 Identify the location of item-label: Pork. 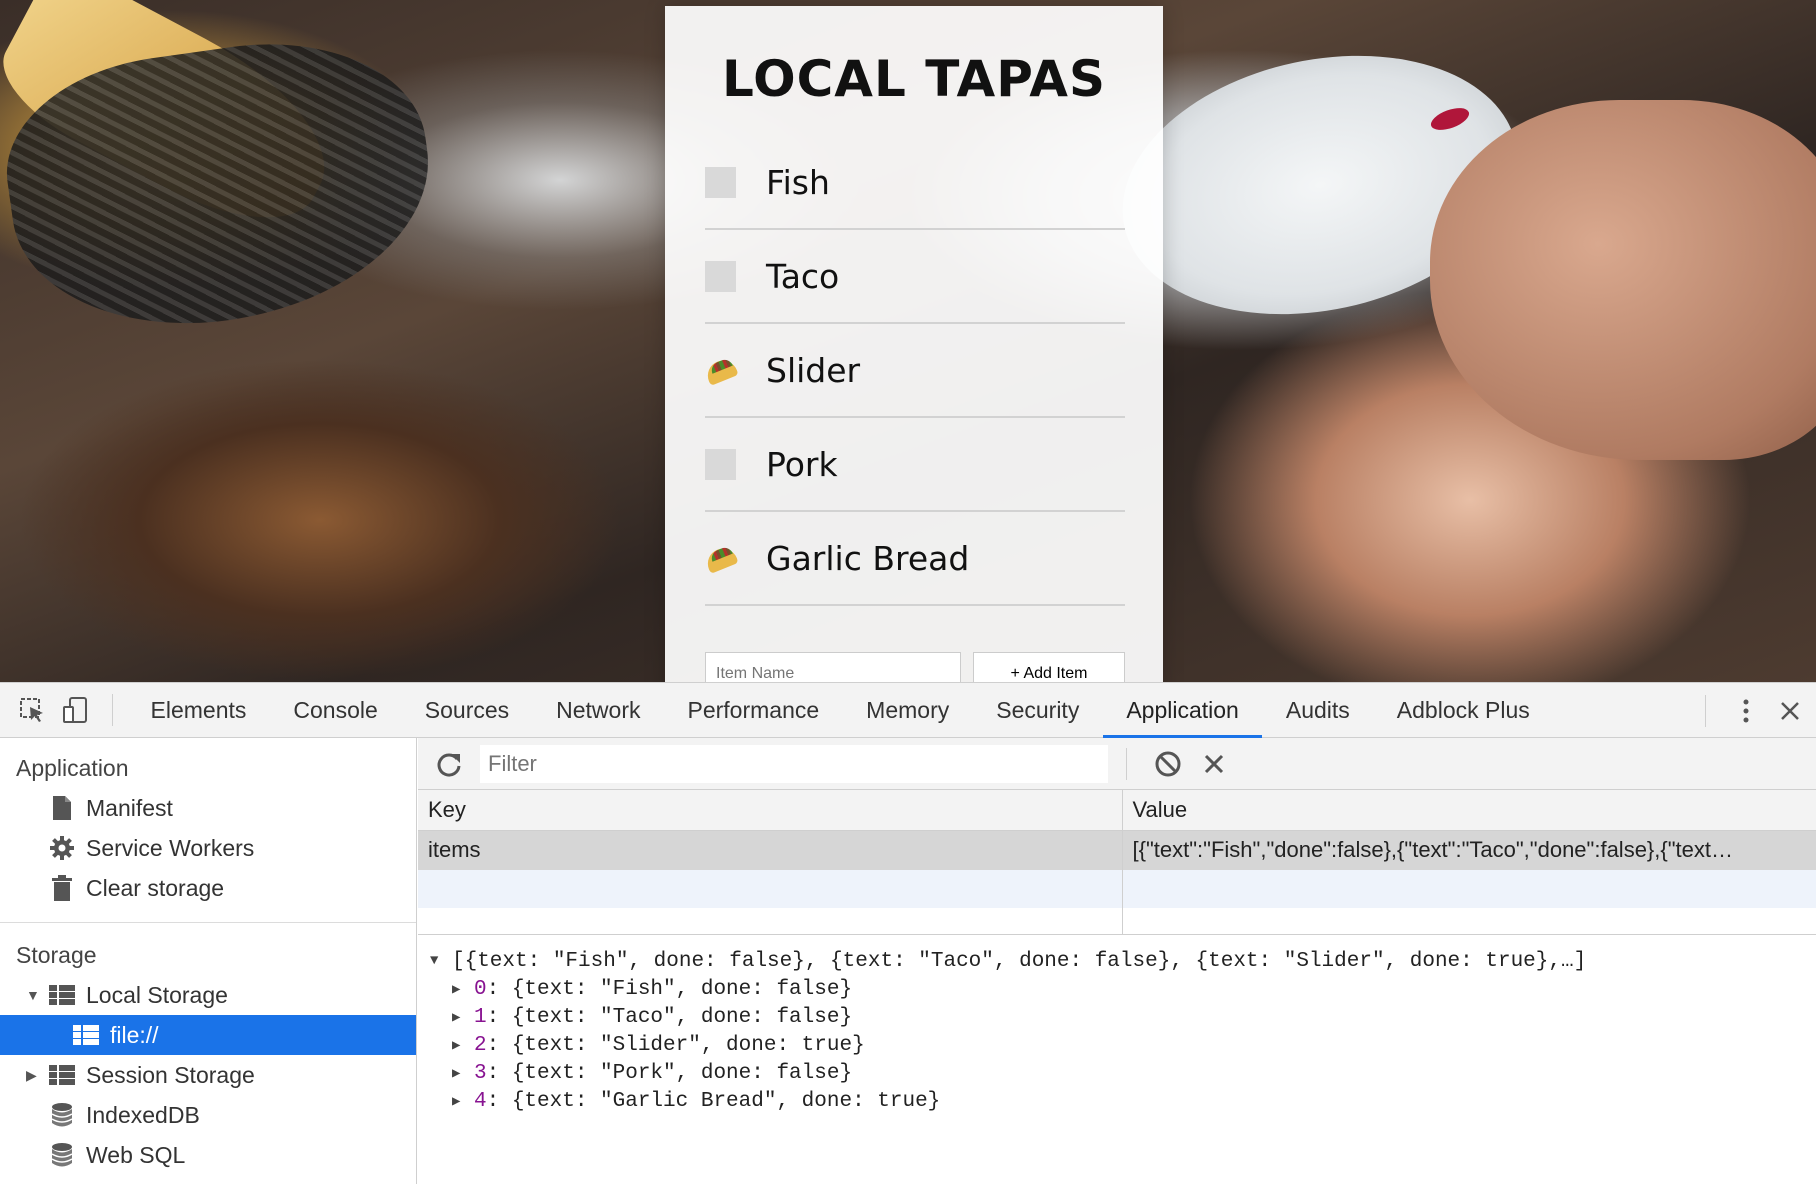
(802, 464).